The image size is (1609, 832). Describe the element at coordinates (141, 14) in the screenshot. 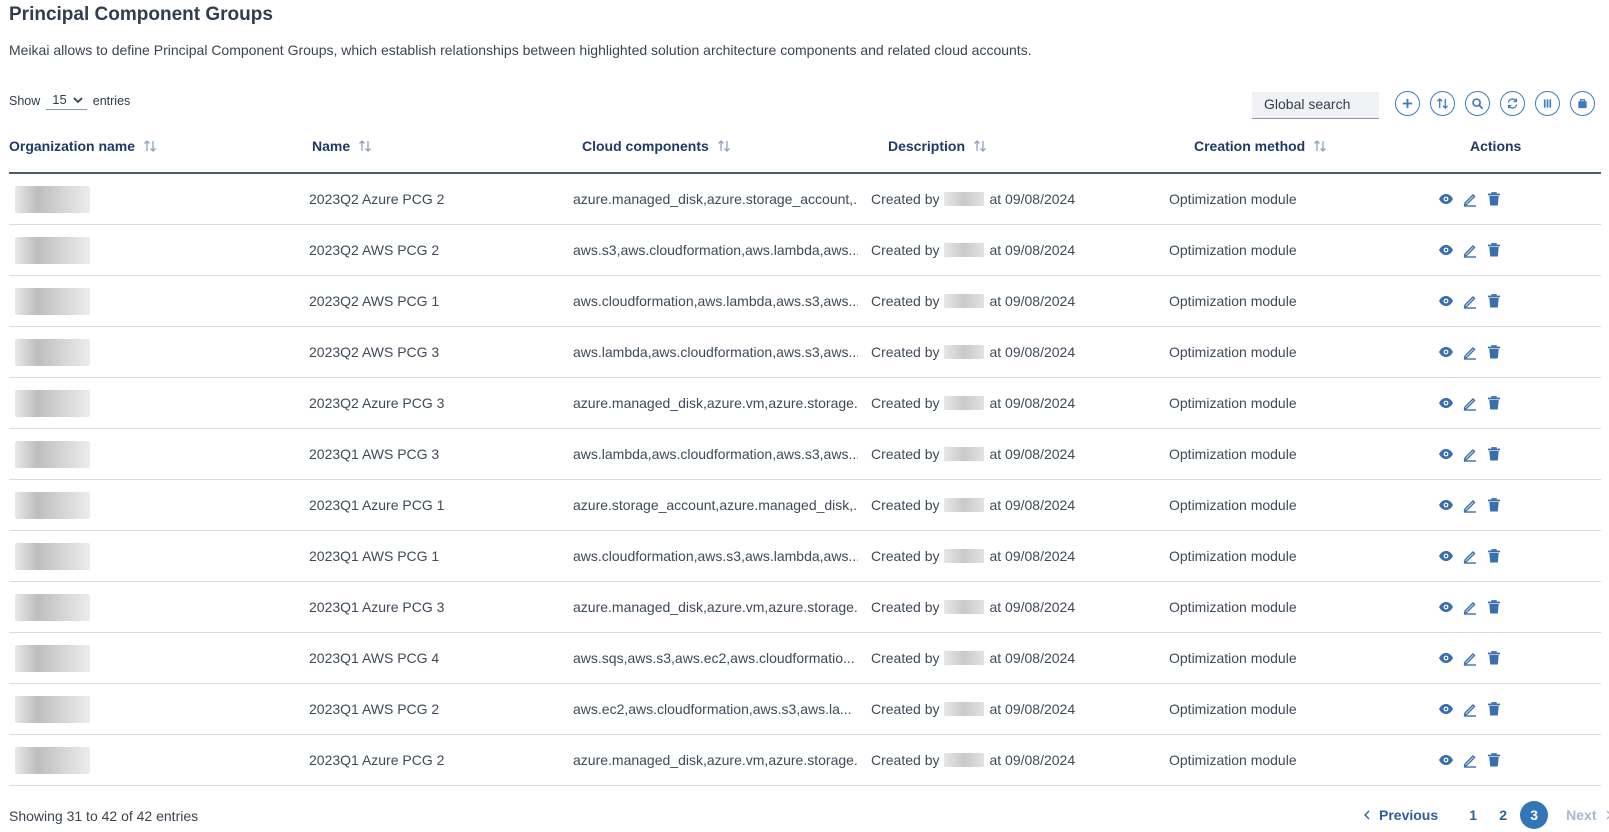

I see `page-title: Principal Component Groups` at that location.